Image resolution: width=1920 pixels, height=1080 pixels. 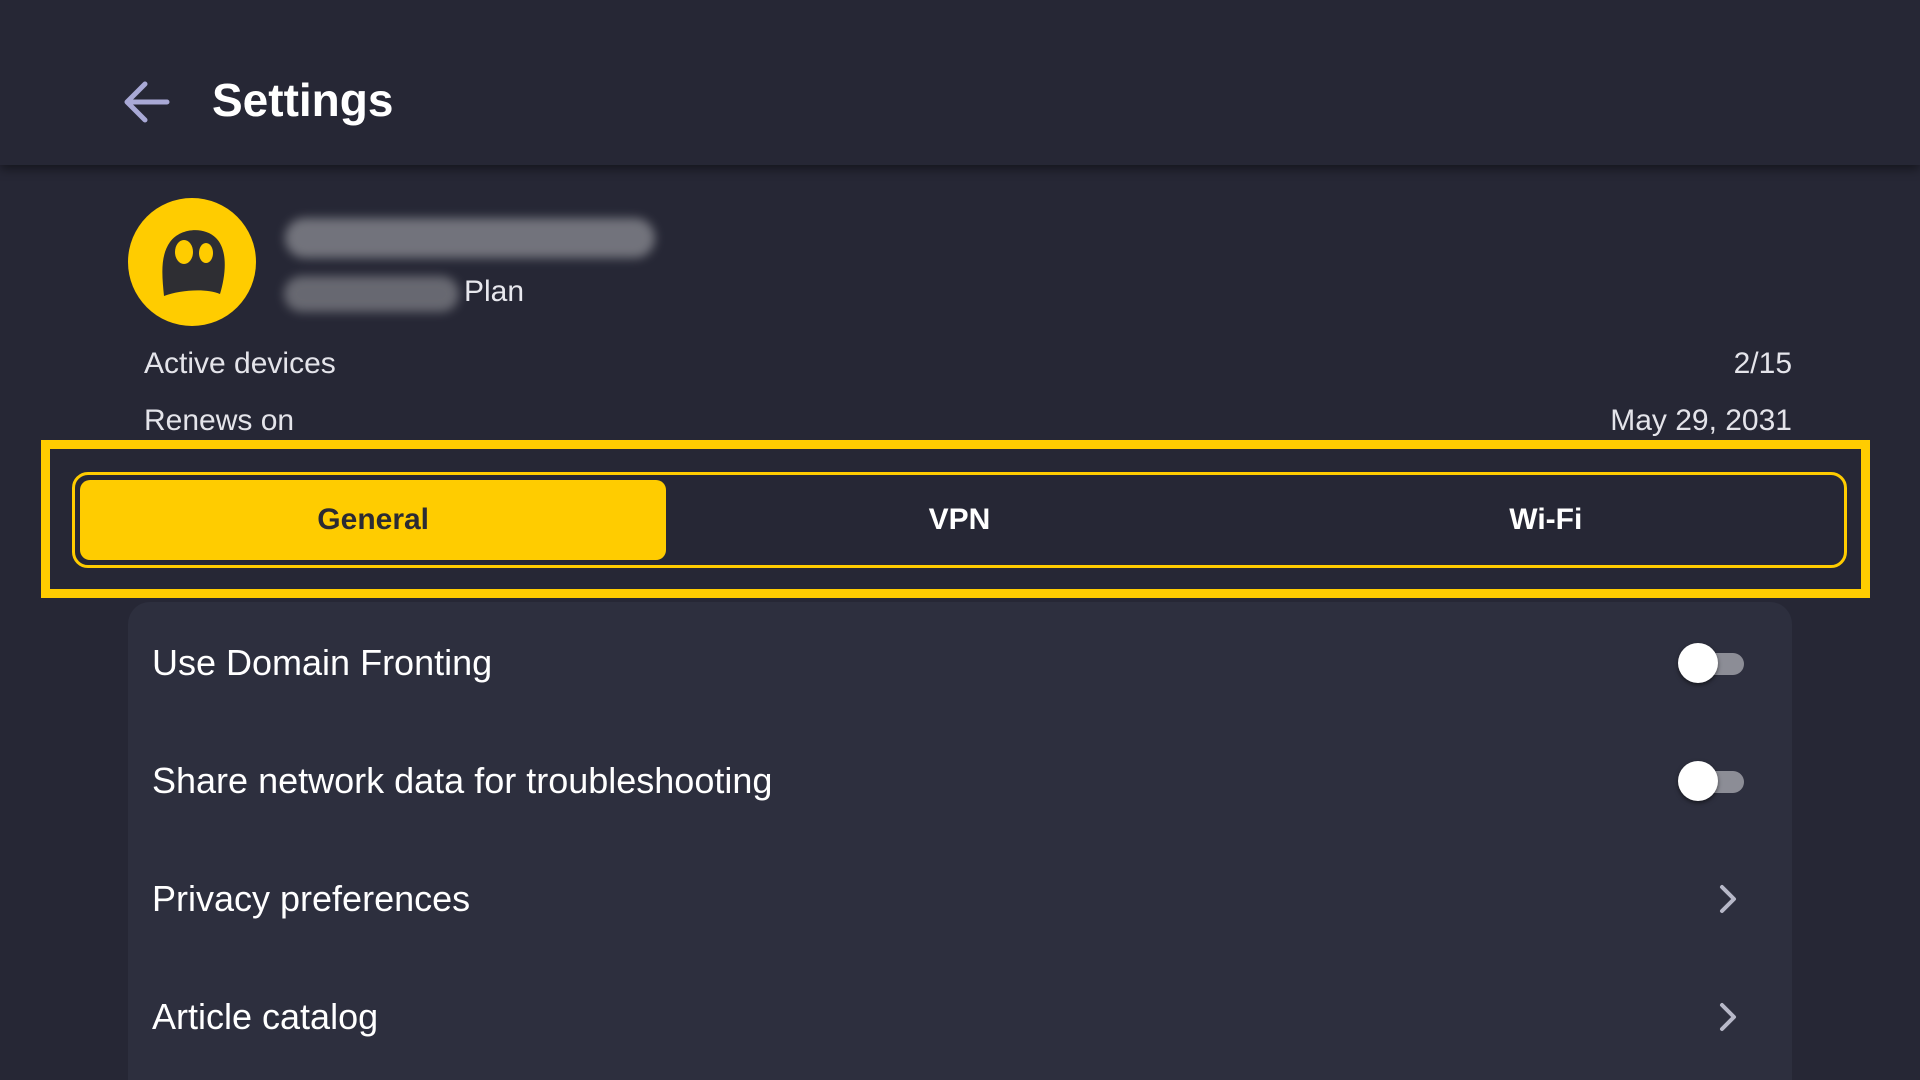 I want to click on setting-share-network-data: Share network data for troubleshooting, so click(x=960, y=781).